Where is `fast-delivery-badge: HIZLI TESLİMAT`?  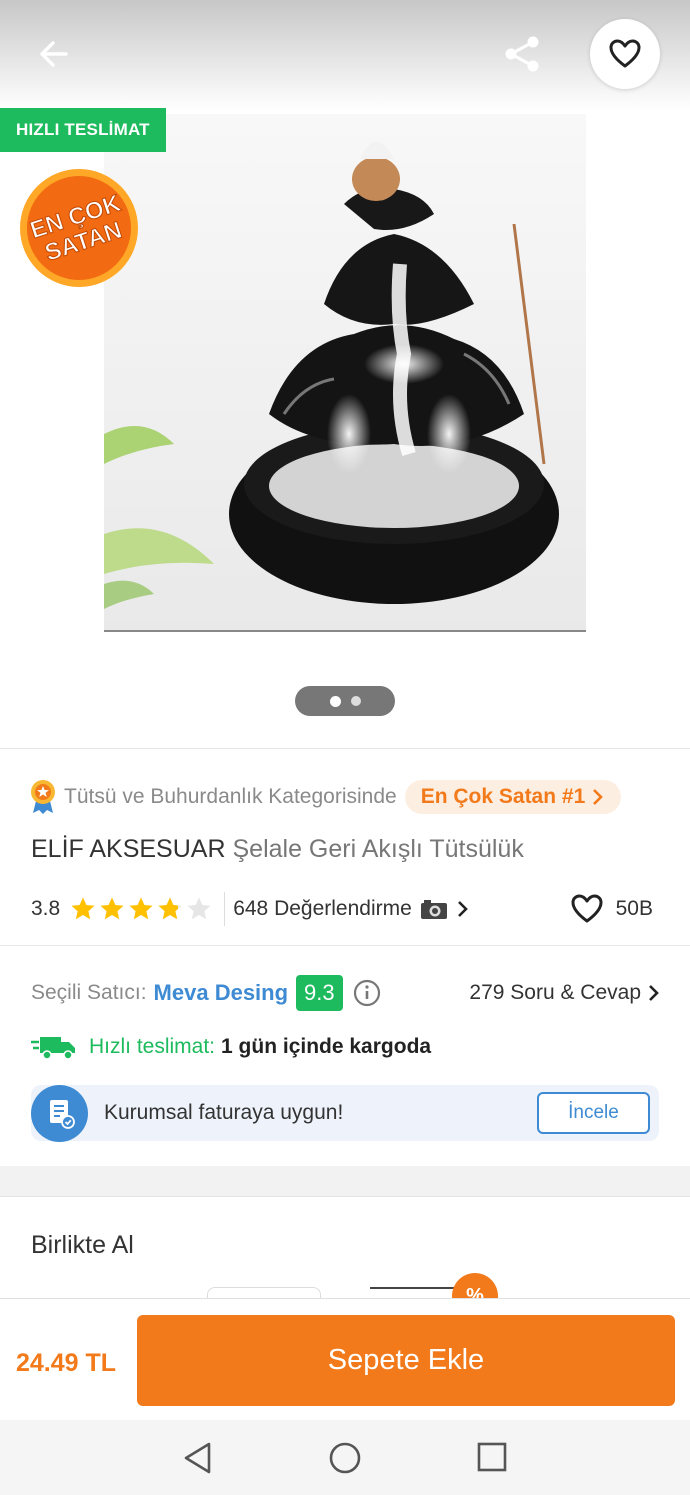
fast-delivery-badge: HIZLI TESLİMAT is located at coordinates (83, 130).